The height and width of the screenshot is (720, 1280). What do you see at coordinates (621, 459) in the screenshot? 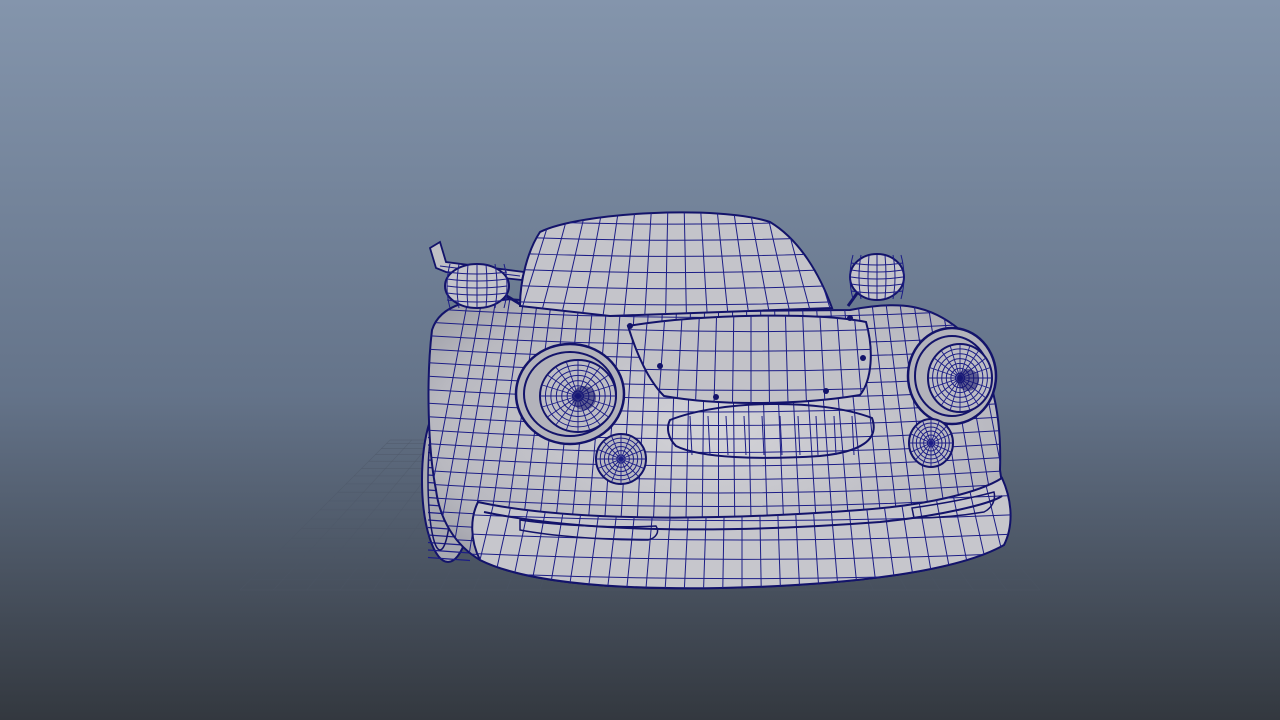
I see `left-foglight` at bounding box center [621, 459].